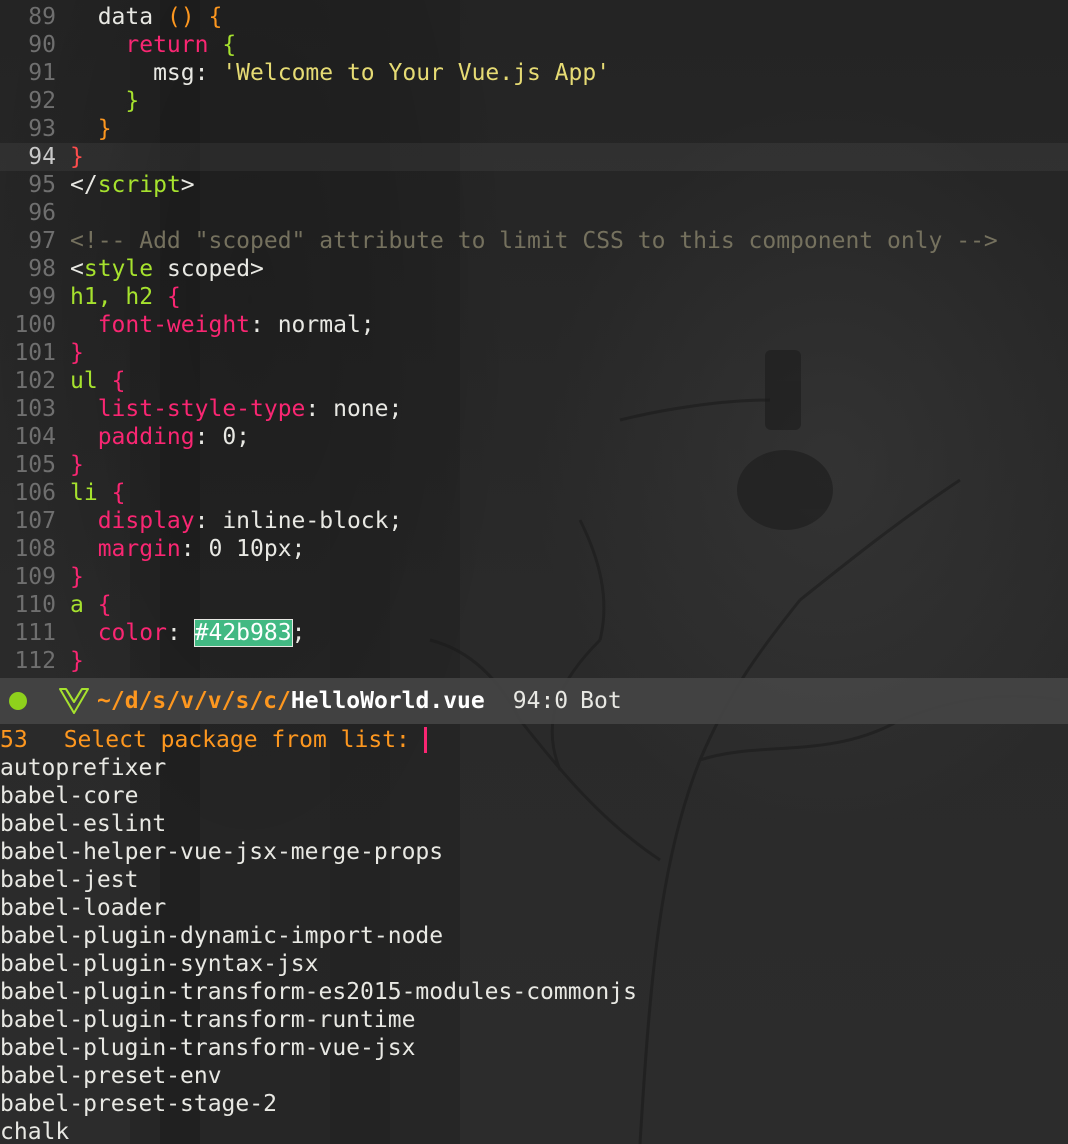  I want to click on code-token: style, so click(118, 269).